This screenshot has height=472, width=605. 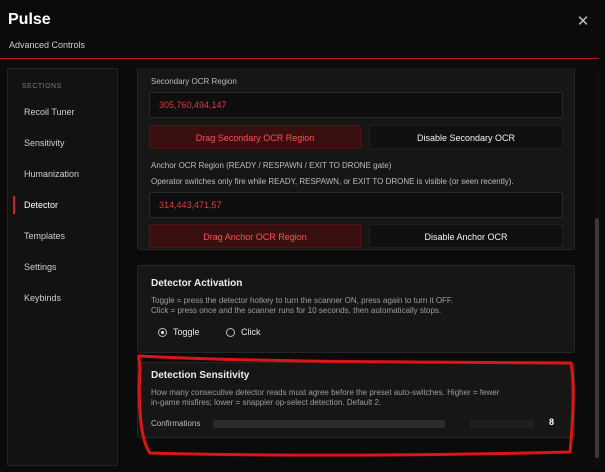 I want to click on sidebar-item-recoil-tuner: Recoil Tuner, so click(x=62, y=112).